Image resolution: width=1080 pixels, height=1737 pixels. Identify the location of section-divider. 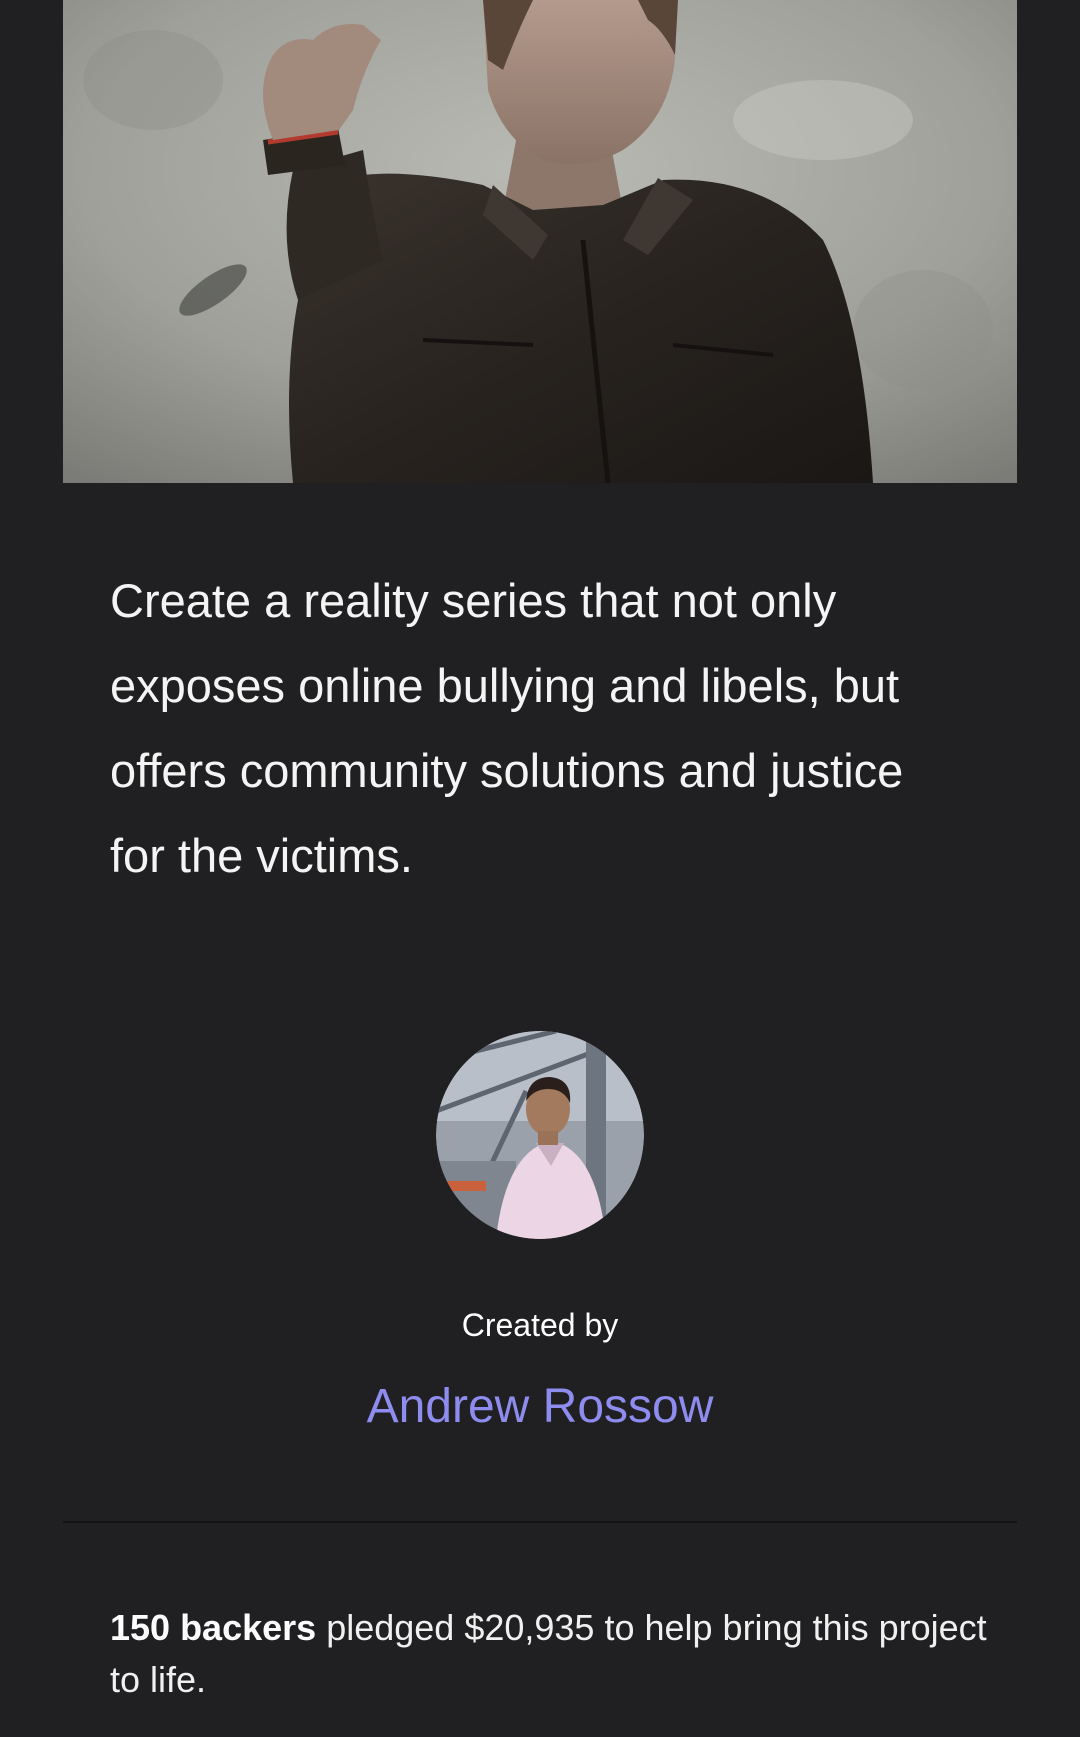
(540, 1522).